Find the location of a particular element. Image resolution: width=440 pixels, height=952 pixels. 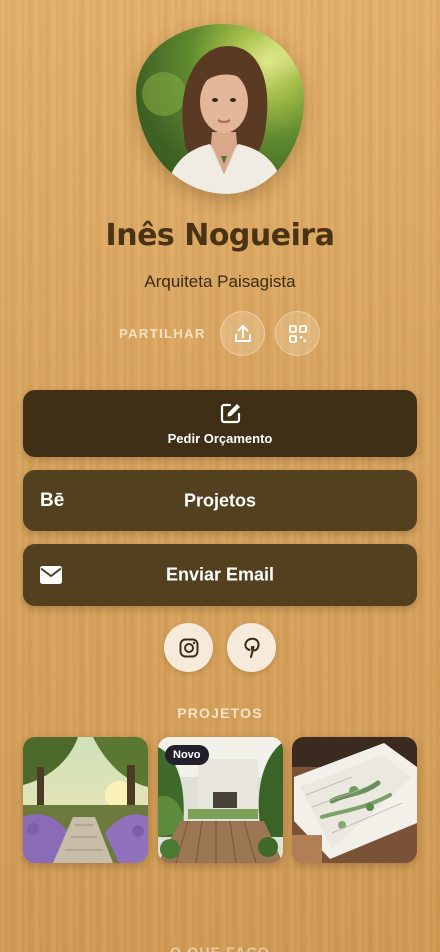

share-upload-icon is located at coordinates (242, 333).